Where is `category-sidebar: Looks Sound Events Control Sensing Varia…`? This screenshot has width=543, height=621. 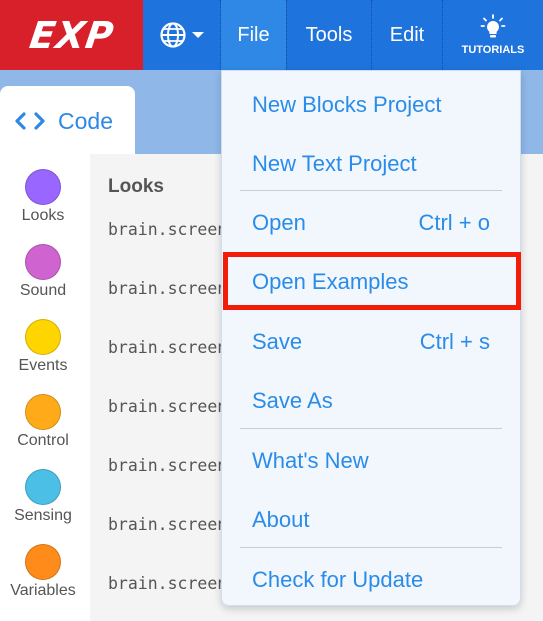
category-sidebar: Looks Sound Events Control Sensing Varia… is located at coordinates (45, 387).